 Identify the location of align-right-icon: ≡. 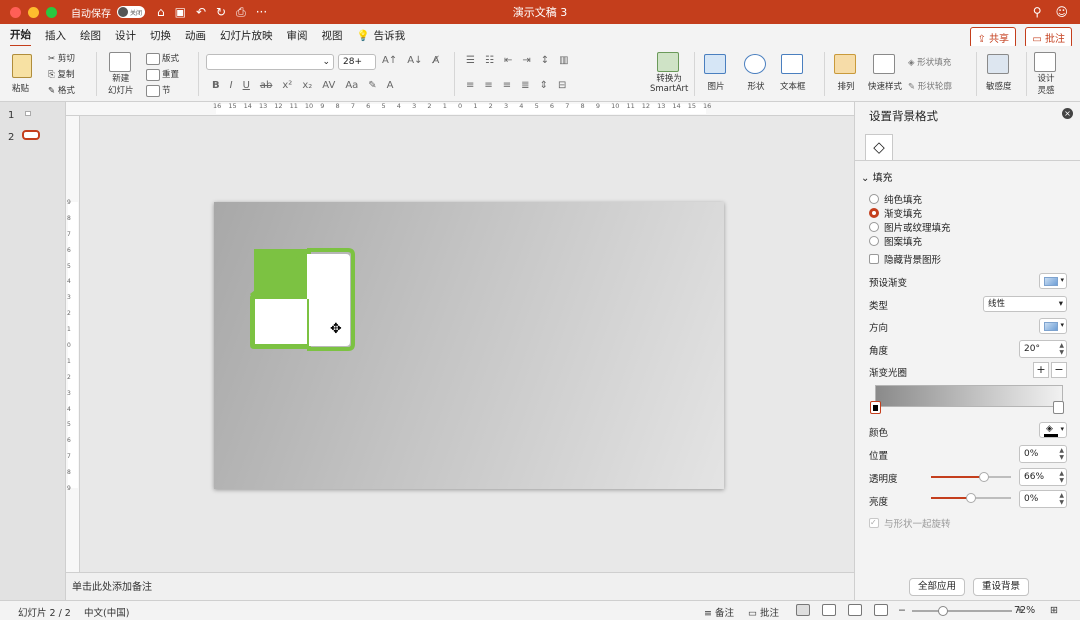
(507, 85).